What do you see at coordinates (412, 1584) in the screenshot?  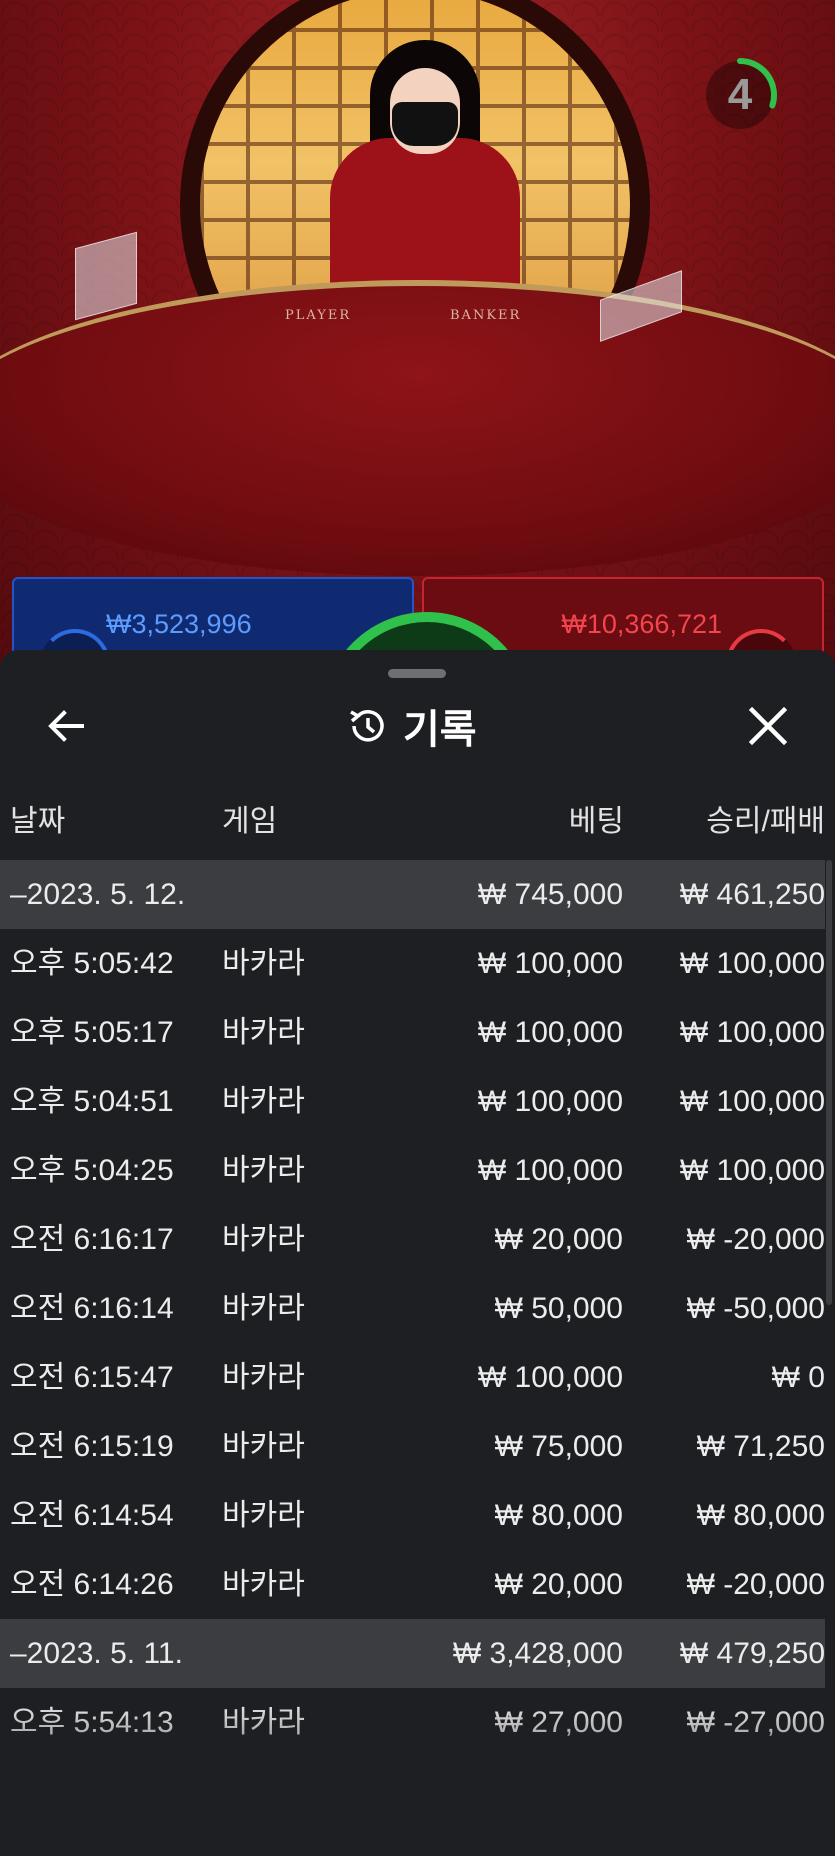 I see `history-row: 오전 6:14:26 바카라 ₩ 20,000 ₩ -20,000` at bounding box center [412, 1584].